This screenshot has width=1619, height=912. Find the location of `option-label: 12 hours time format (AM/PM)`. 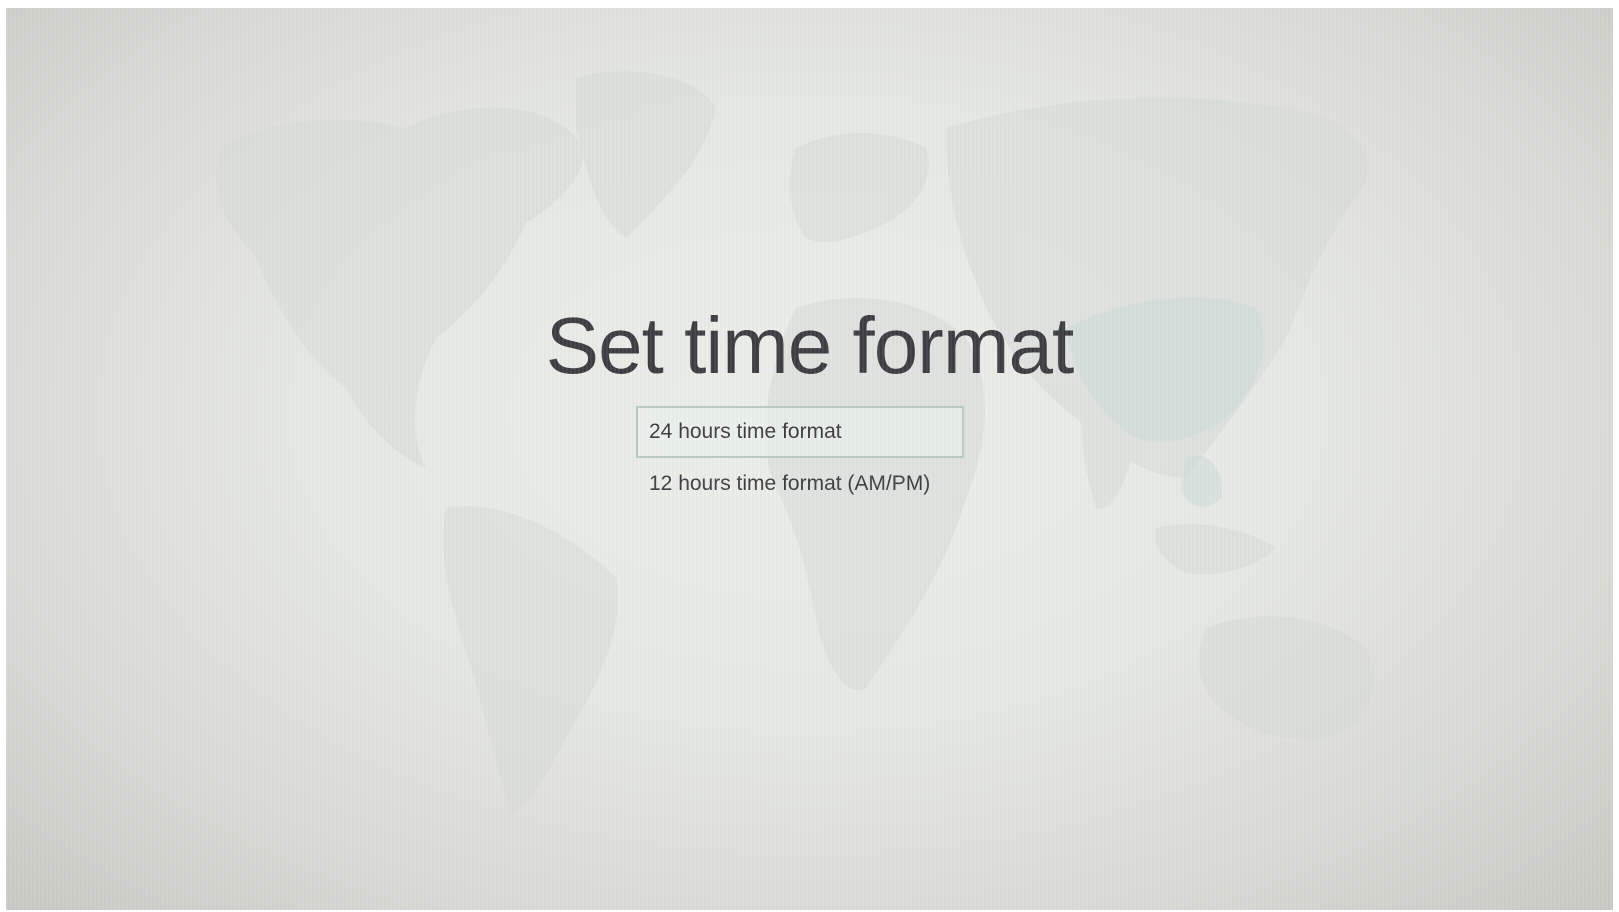

option-label: 12 hours time format (AM/PM) is located at coordinates (790, 483).